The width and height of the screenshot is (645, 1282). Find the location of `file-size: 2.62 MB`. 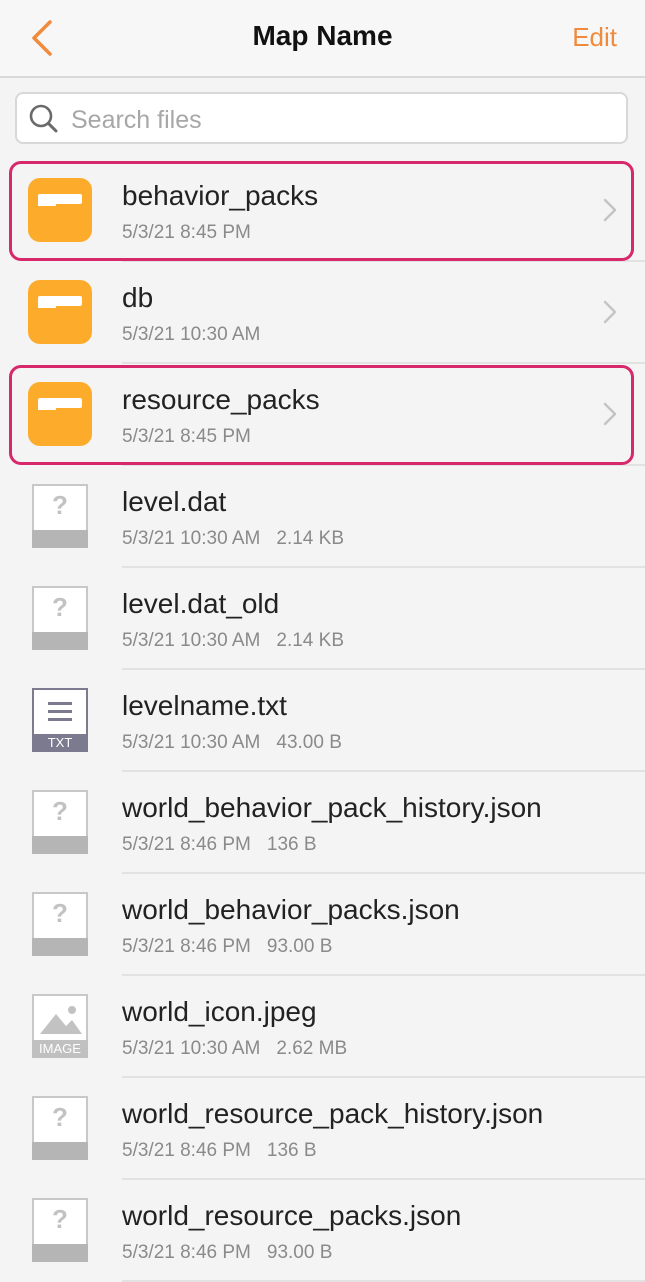

file-size: 2.62 MB is located at coordinates (312, 1048).